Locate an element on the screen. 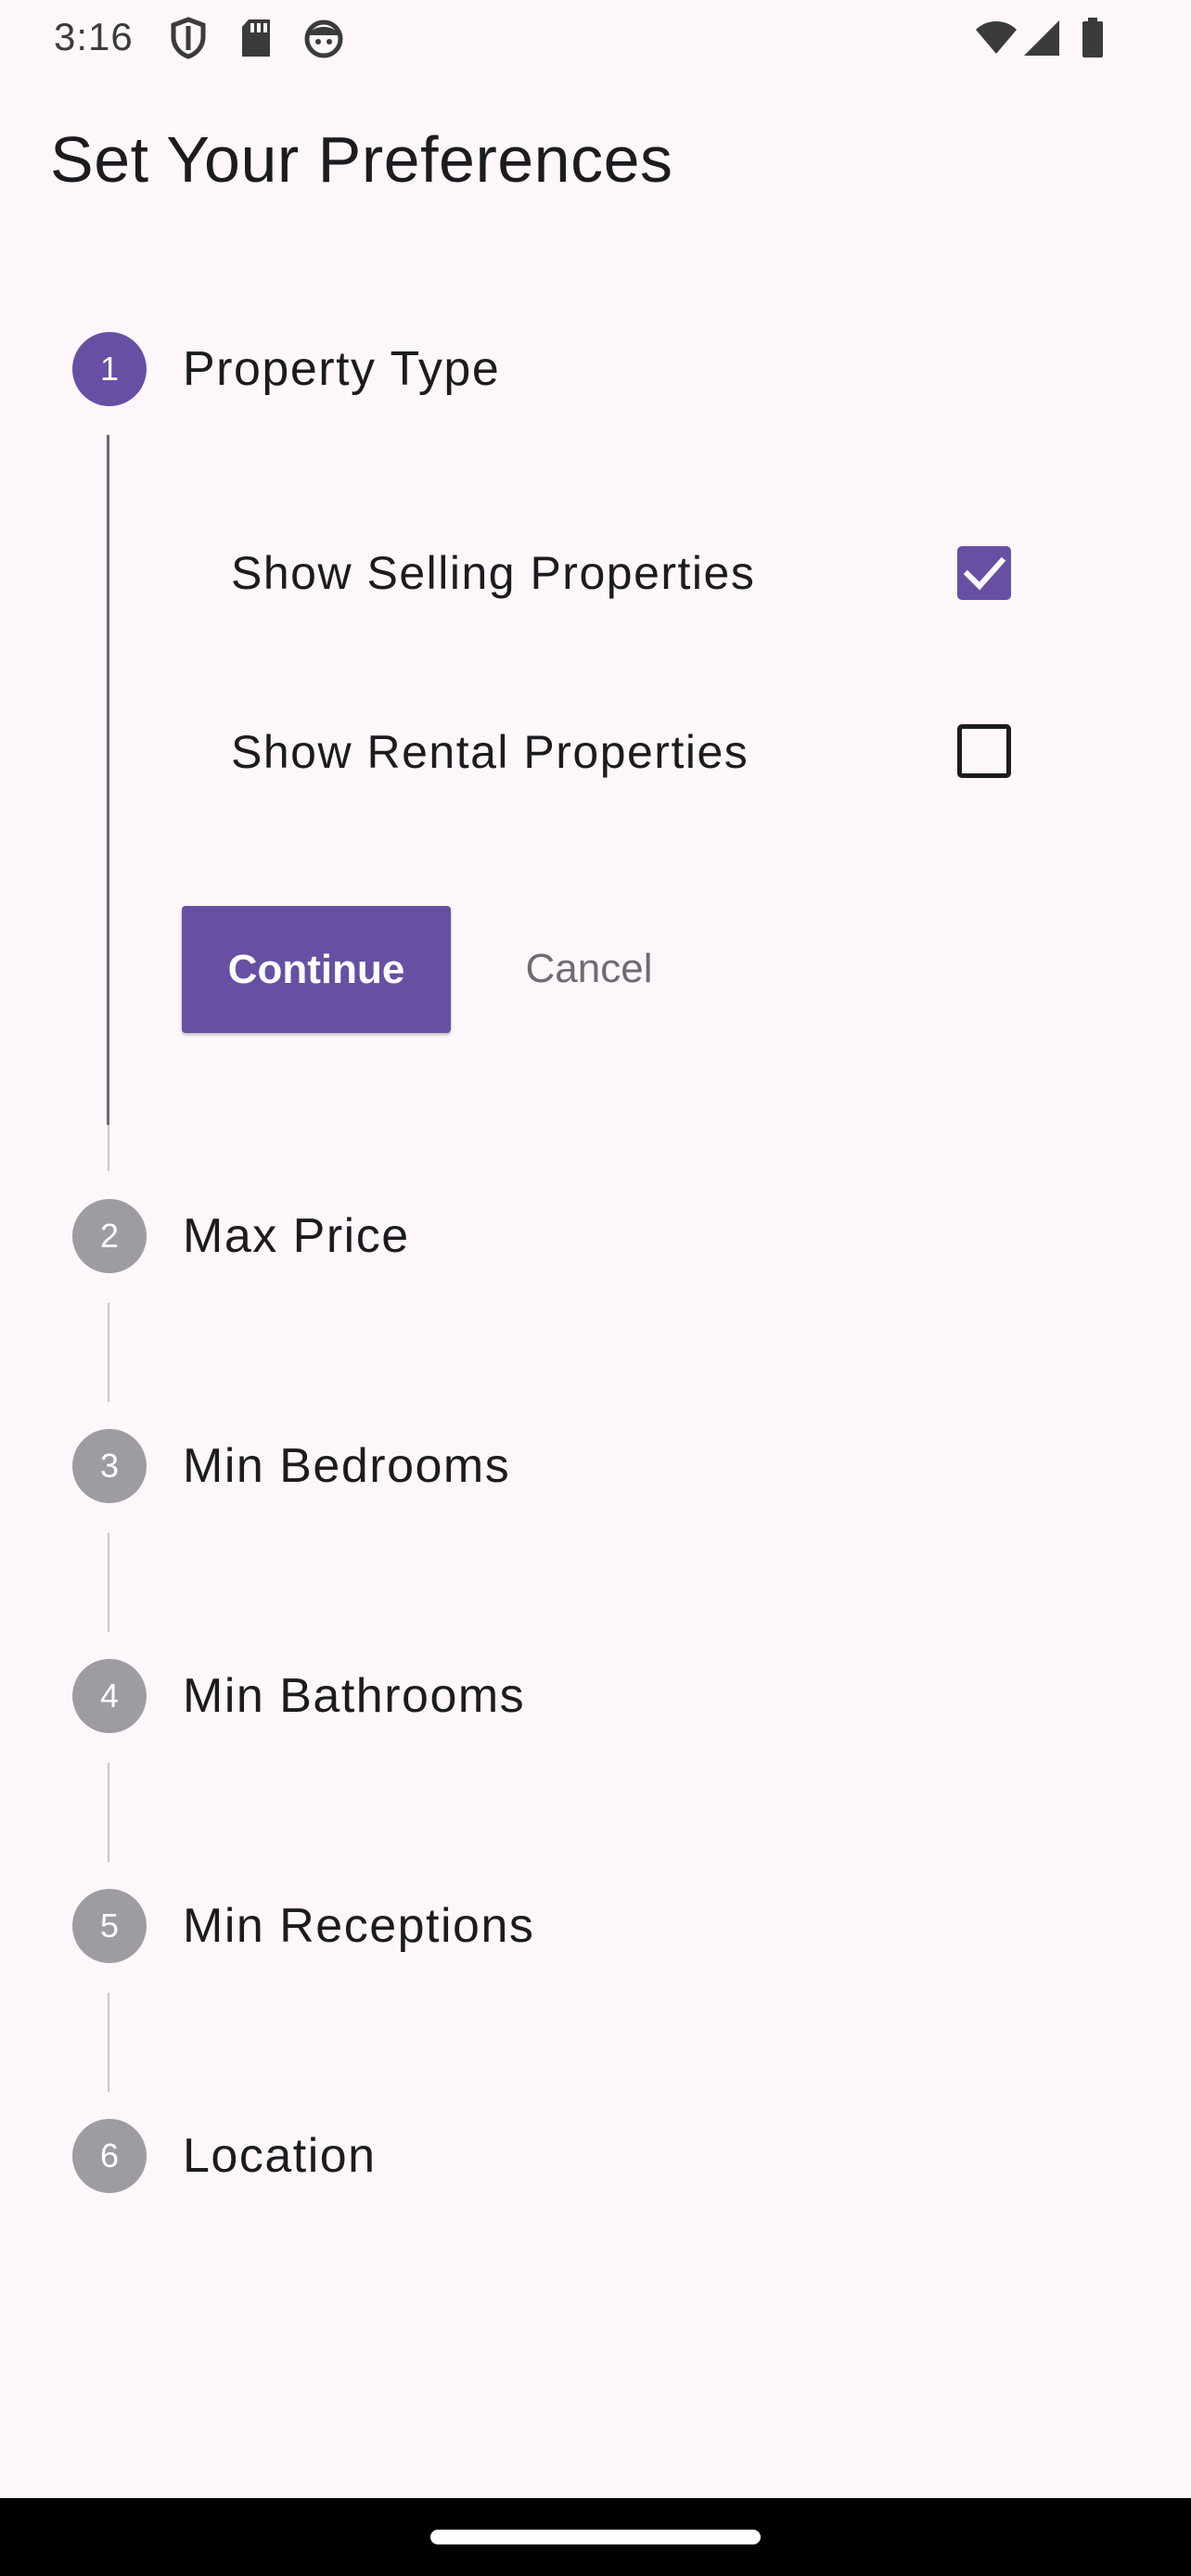 The width and height of the screenshot is (1191, 2576). status-bar: 3:16 is located at coordinates (595, 39).